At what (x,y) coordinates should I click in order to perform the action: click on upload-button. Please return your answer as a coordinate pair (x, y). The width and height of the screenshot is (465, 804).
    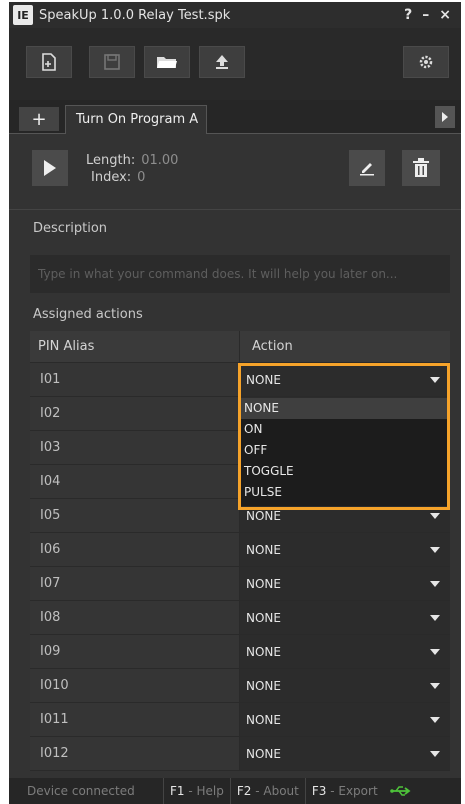
    Looking at the image, I should click on (222, 62).